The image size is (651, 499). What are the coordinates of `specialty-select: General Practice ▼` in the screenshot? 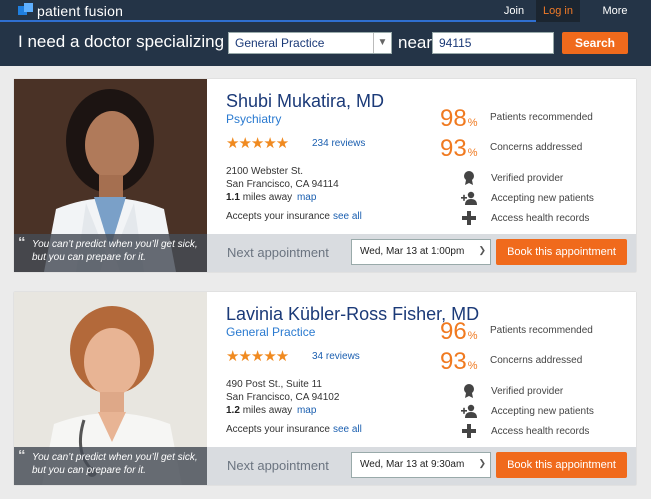 It's located at (310, 43).